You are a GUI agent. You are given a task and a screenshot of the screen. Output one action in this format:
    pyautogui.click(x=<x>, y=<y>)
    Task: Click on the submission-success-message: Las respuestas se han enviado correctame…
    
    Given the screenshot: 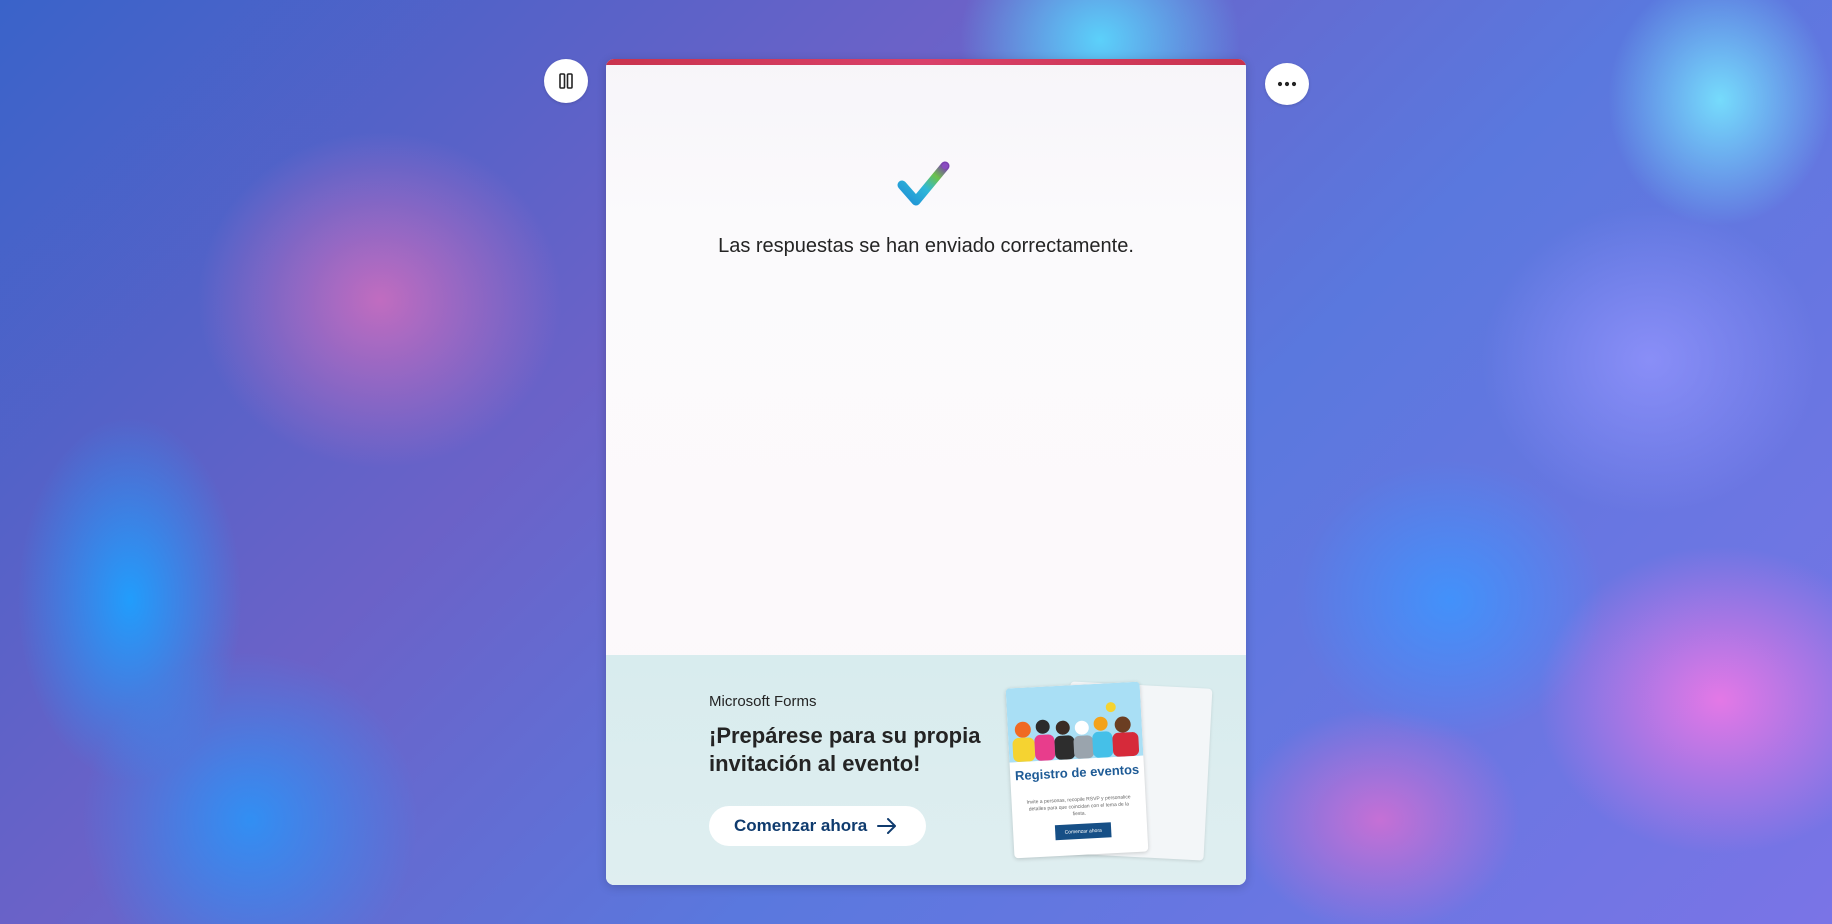 What is the action you would take?
    pyautogui.click(x=926, y=246)
    